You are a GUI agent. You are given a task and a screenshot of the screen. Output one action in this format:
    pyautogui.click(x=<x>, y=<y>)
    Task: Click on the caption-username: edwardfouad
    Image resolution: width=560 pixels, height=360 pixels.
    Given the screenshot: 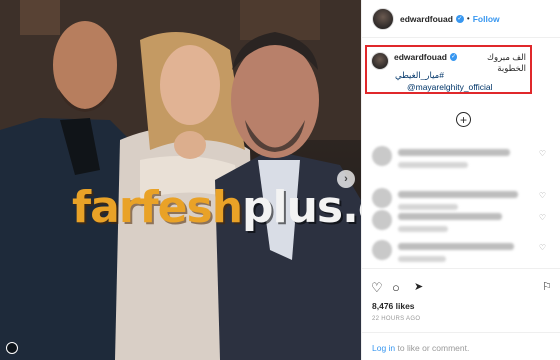 What is the action you would take?
    pyautogui.click(x=420, y=57)
    